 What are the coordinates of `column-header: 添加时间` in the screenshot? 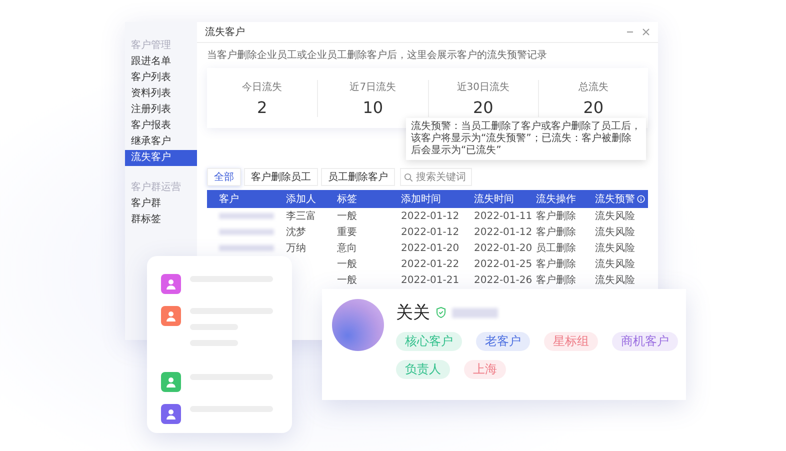 It's located at (421, 199).